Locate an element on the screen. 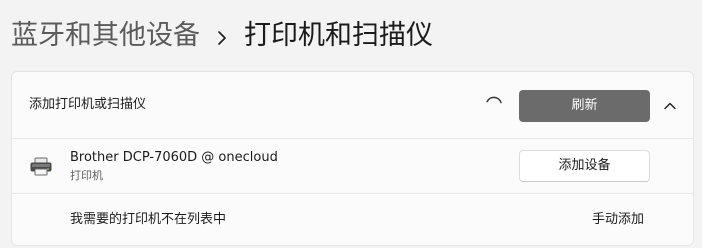  chevron-right-icon is located at coordinates (222, 36).